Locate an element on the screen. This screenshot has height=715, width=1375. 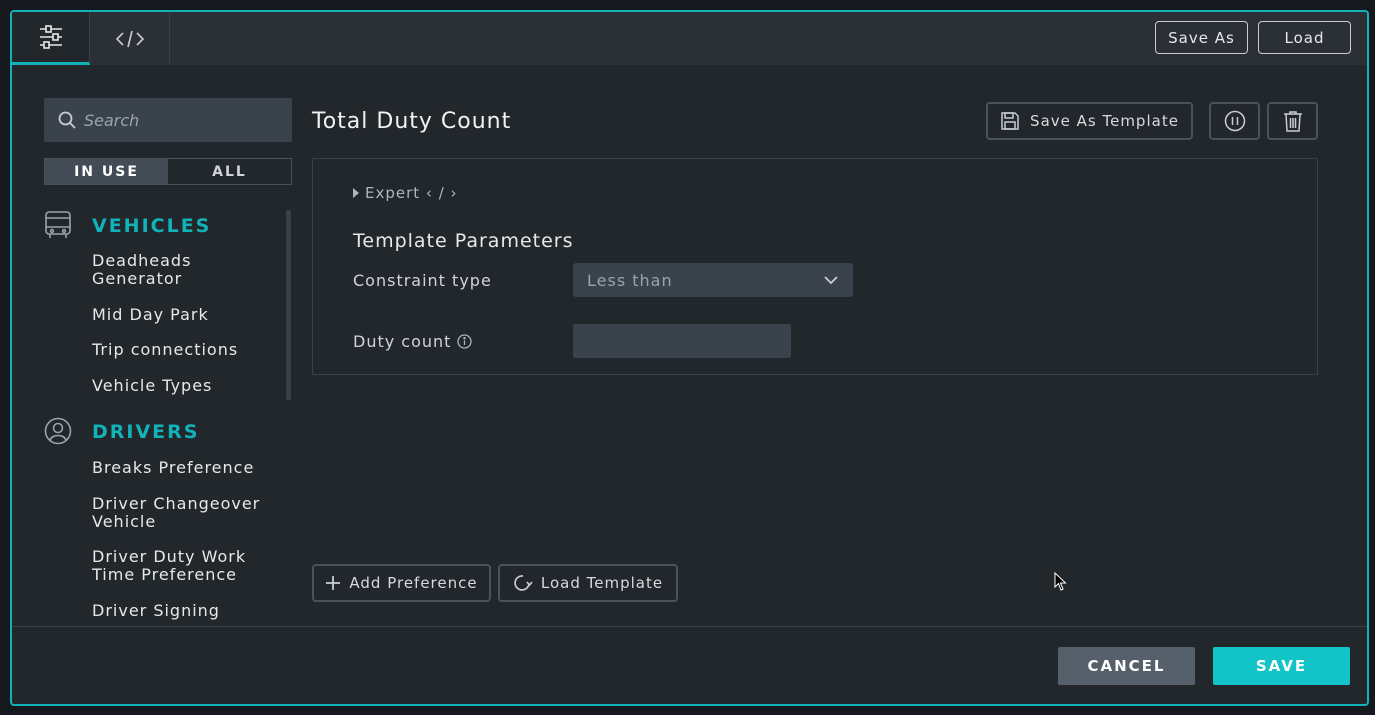
expert-label: Expert ‹ / › is located at coordinates (411, 193).